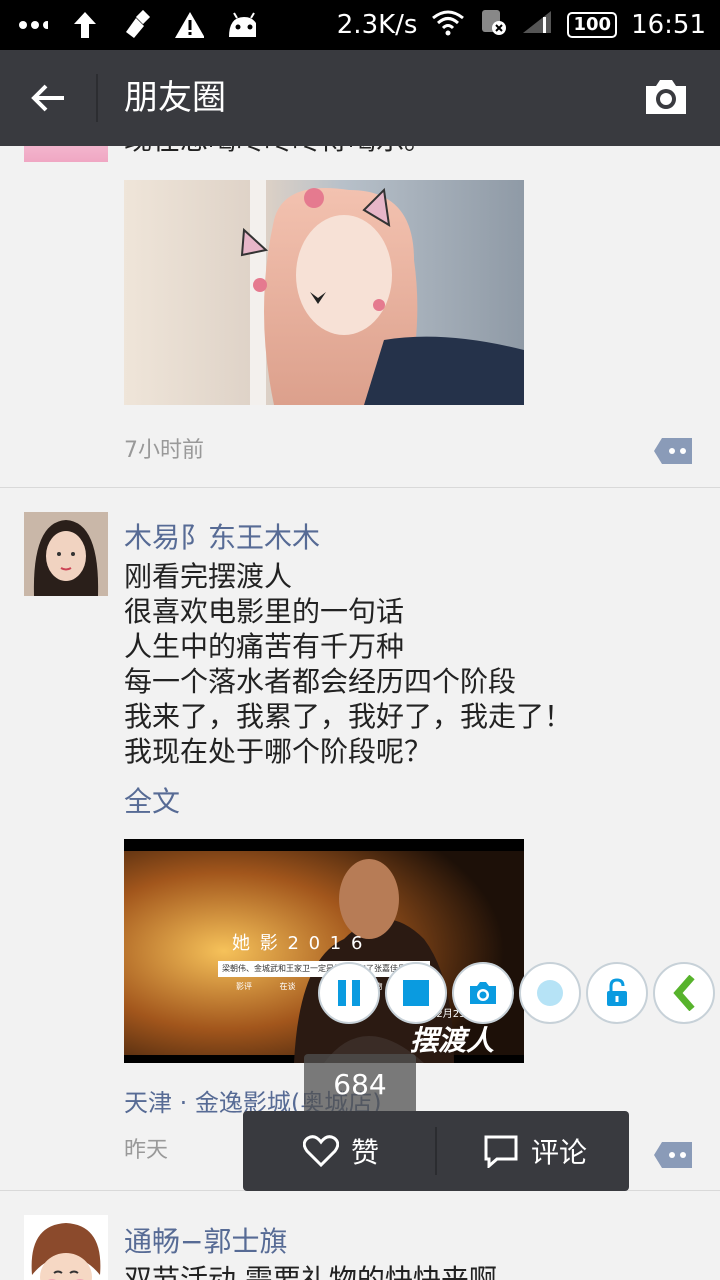 The width and height of the screenshot is (720, 1280). I want to click on poster-title: 她 影 2 0 1 6, so click(298, 943).